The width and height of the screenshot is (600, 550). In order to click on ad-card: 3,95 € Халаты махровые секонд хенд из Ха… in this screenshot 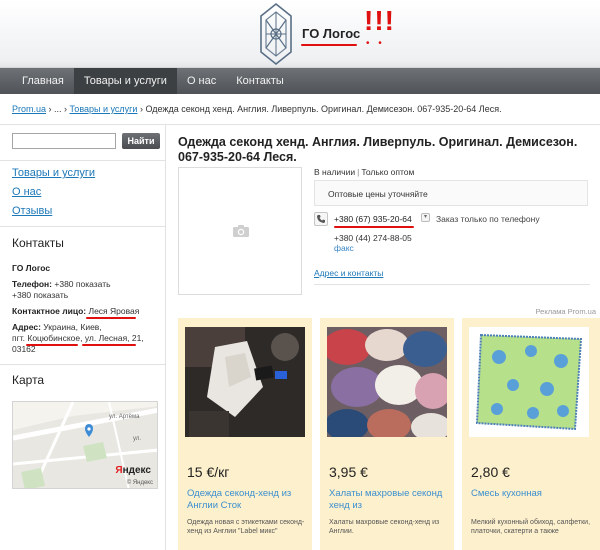, I will do `click(387, 434)`.